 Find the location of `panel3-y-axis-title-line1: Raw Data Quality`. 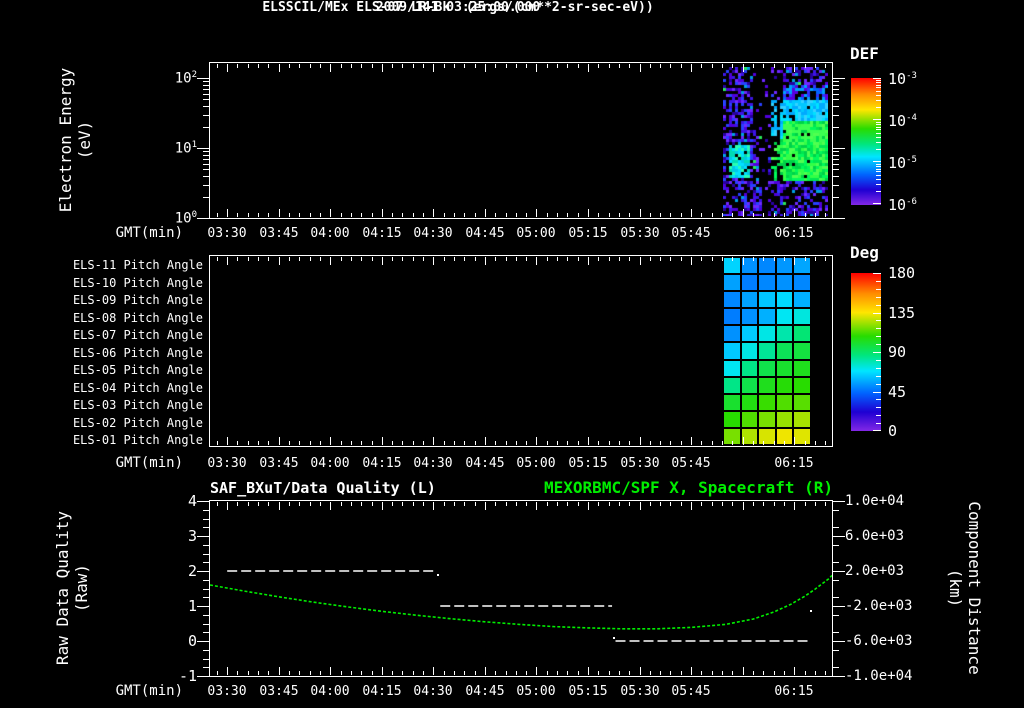

panel3-y-axis-title-line1: Raw Data Quality is located at coordinates (62, 588).